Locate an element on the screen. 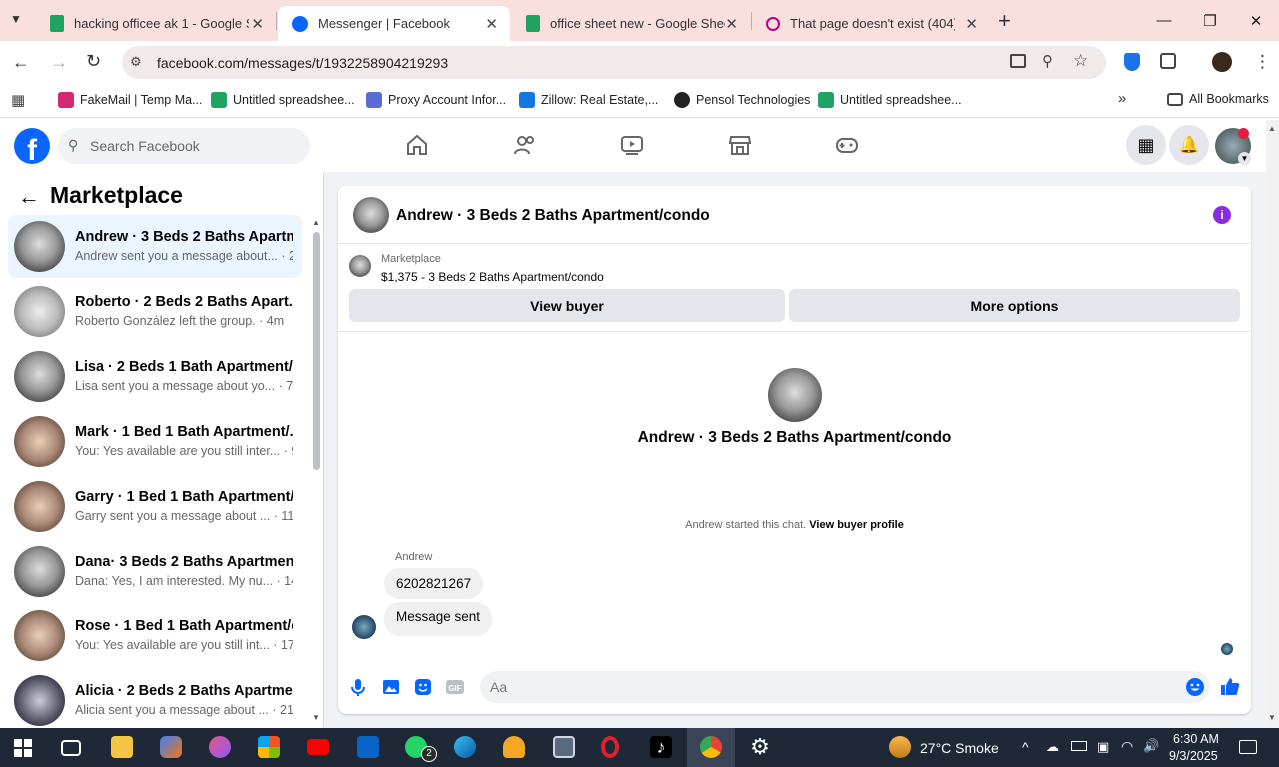 The image size is (1279, 767). view-buyer-button: View buyer is located at coordinates (567, 305).